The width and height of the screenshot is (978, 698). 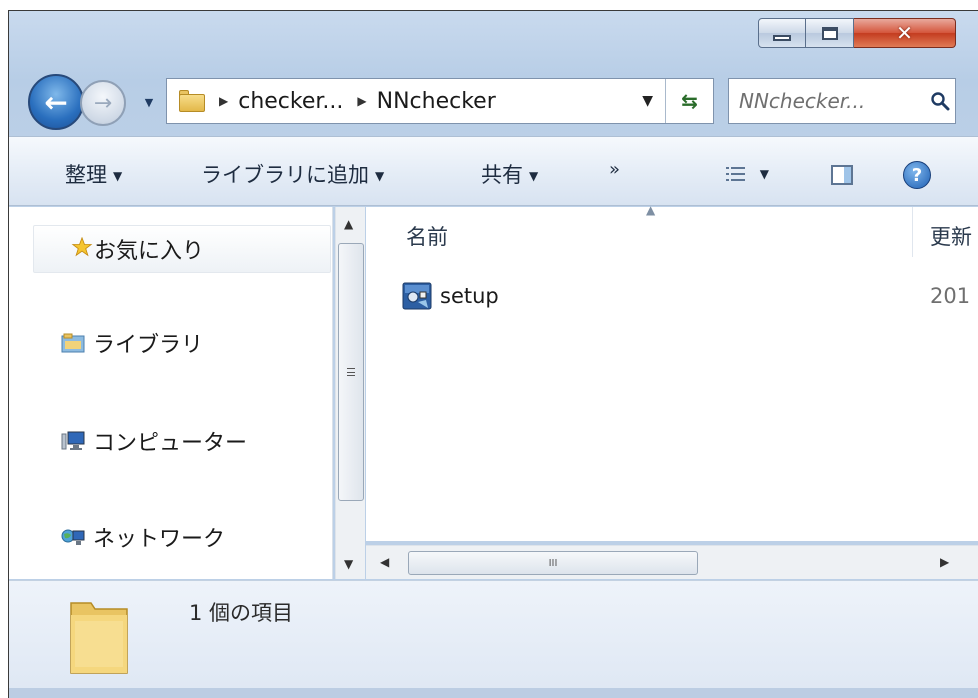 I want to click on forward-arrow-icon: →, so click(x=103, y=103).